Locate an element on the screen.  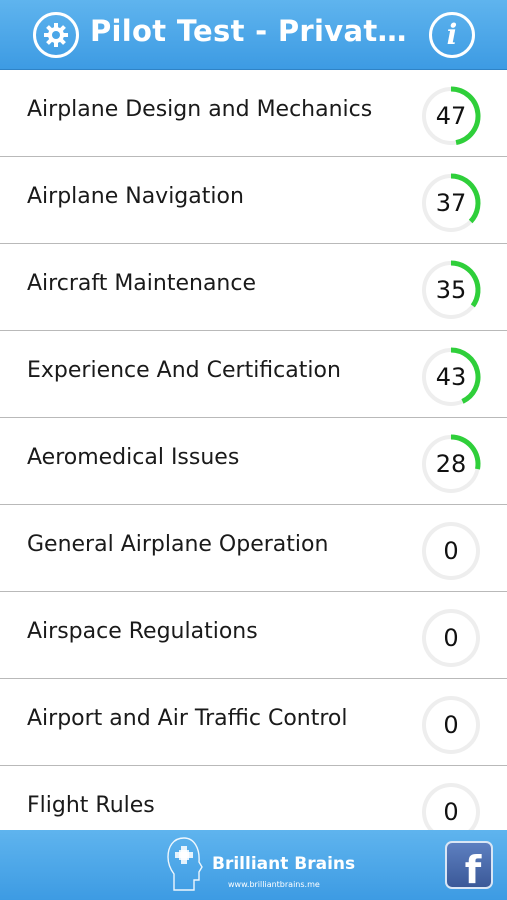
header-bar: Pilot Test - Private P... i is located at coordinates (253, 35).